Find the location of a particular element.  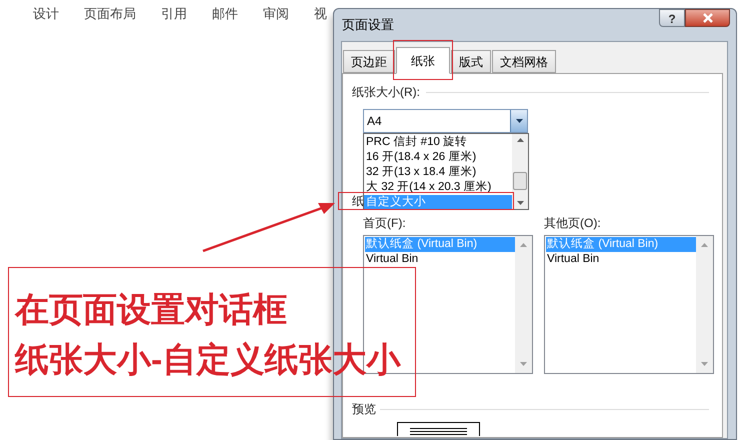

ribbon-tab: 邮件 is located at coordinates (225, 14).